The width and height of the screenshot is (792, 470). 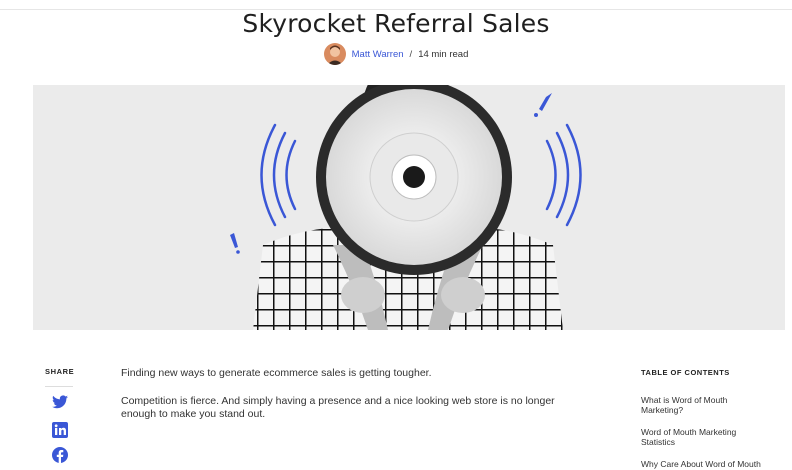 I want to click on linkedin-icon, so click(x=60, y=430).